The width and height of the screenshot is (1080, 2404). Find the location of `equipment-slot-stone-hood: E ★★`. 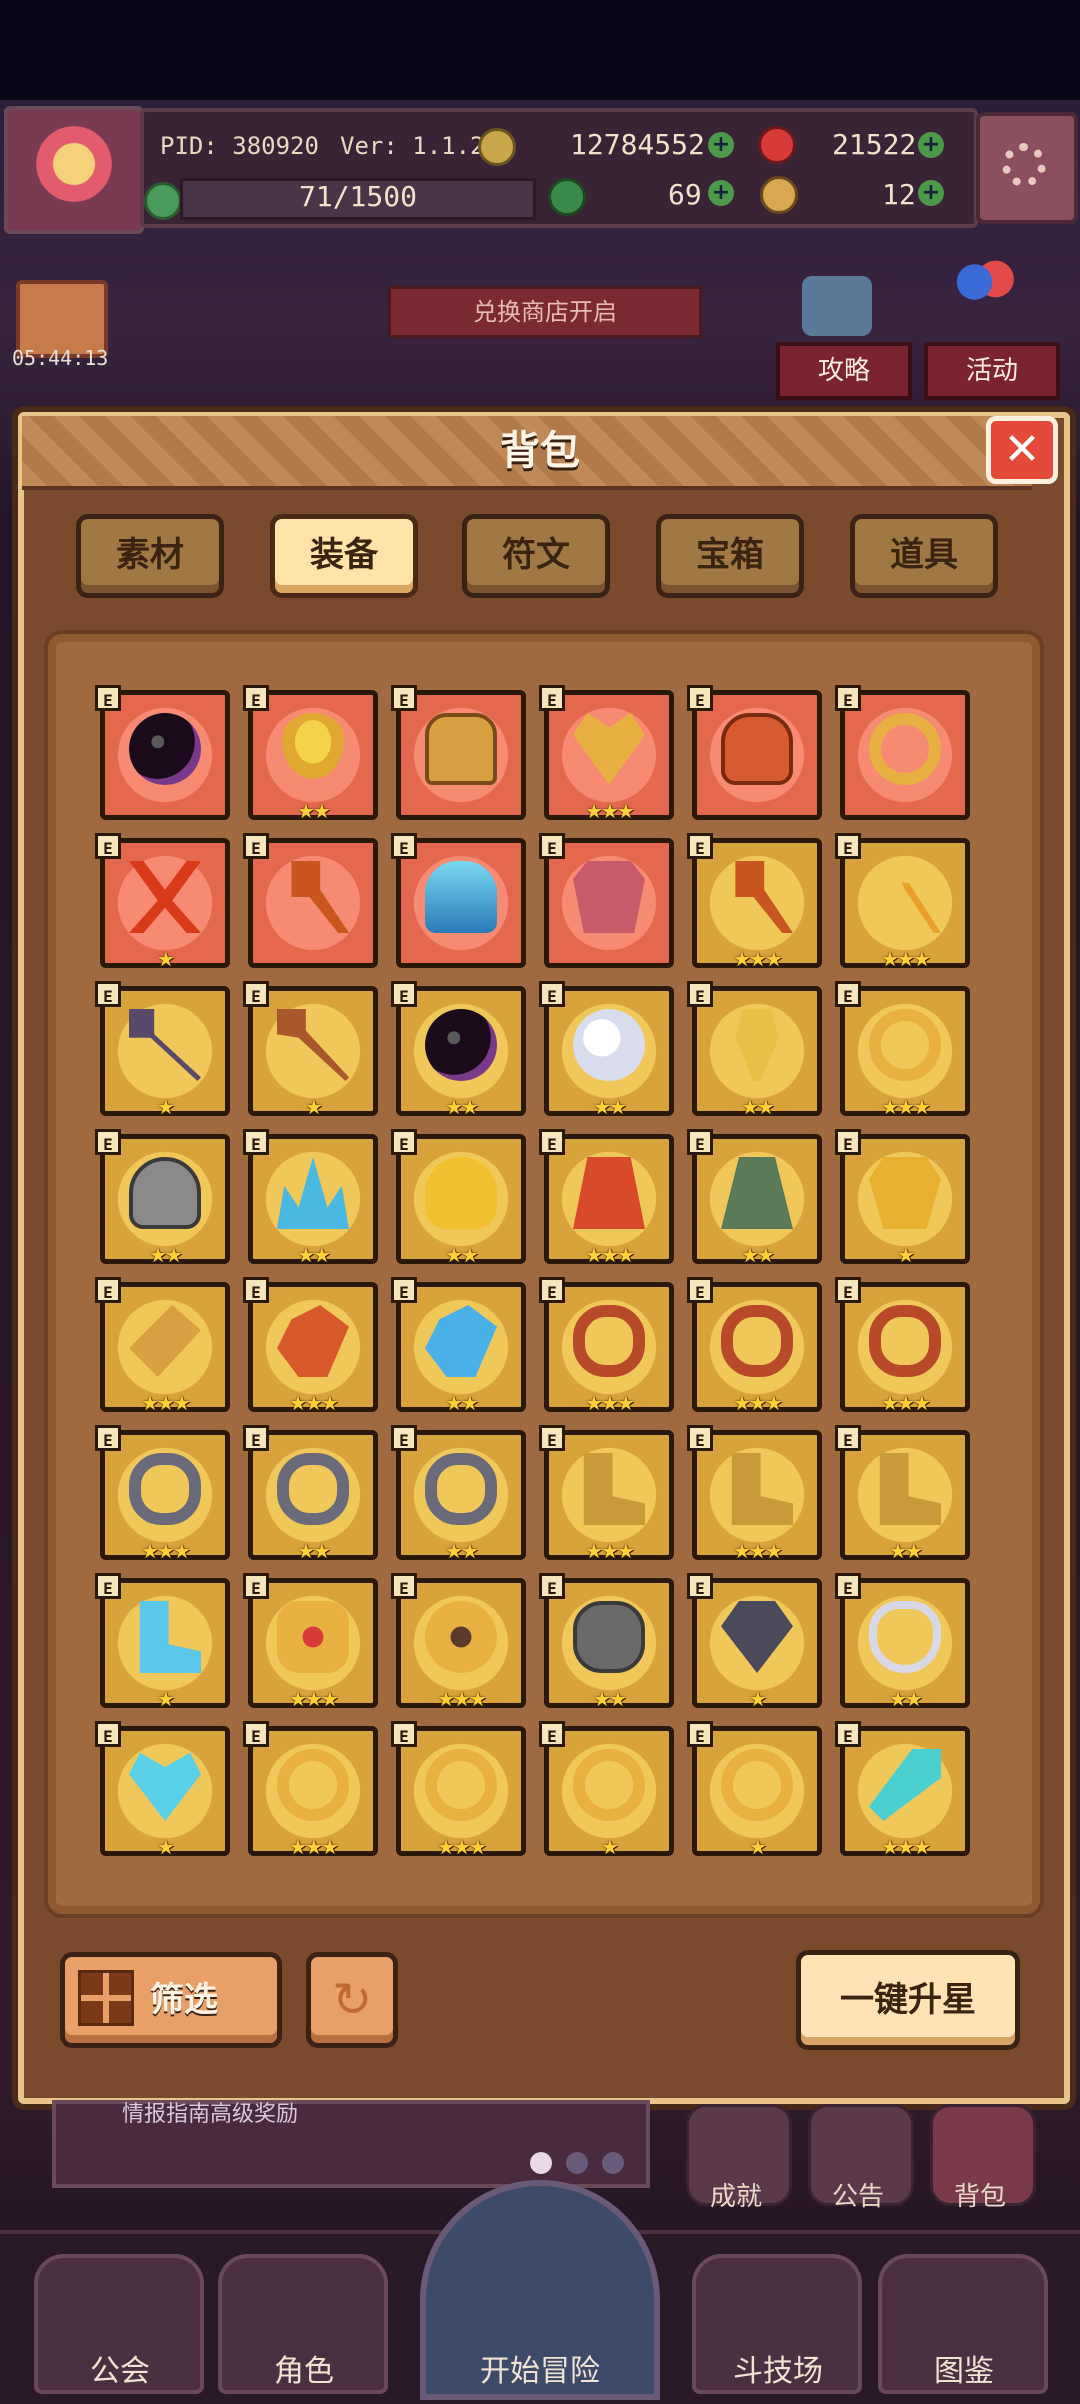

equipment-slot-stone-hood: E ★★ is located at coordinates (162, 1198).